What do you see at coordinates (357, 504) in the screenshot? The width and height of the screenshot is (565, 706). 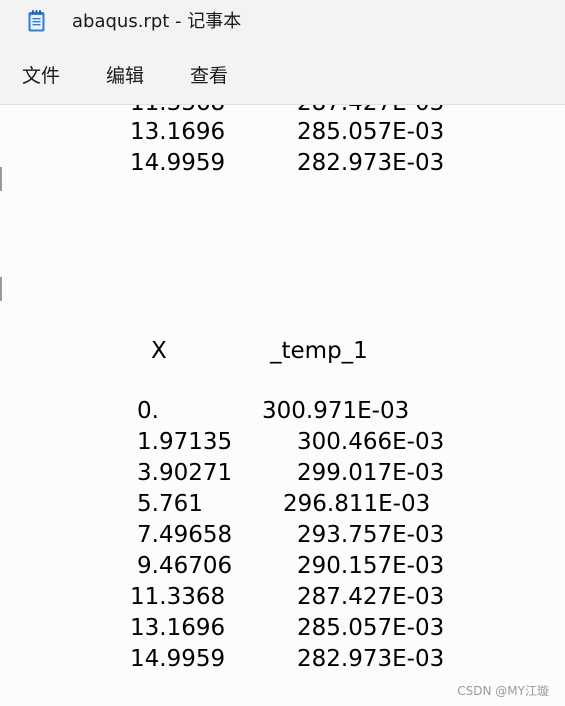 I see `report-value-cell: 296.811E-03` at bounding box center [357, 504].